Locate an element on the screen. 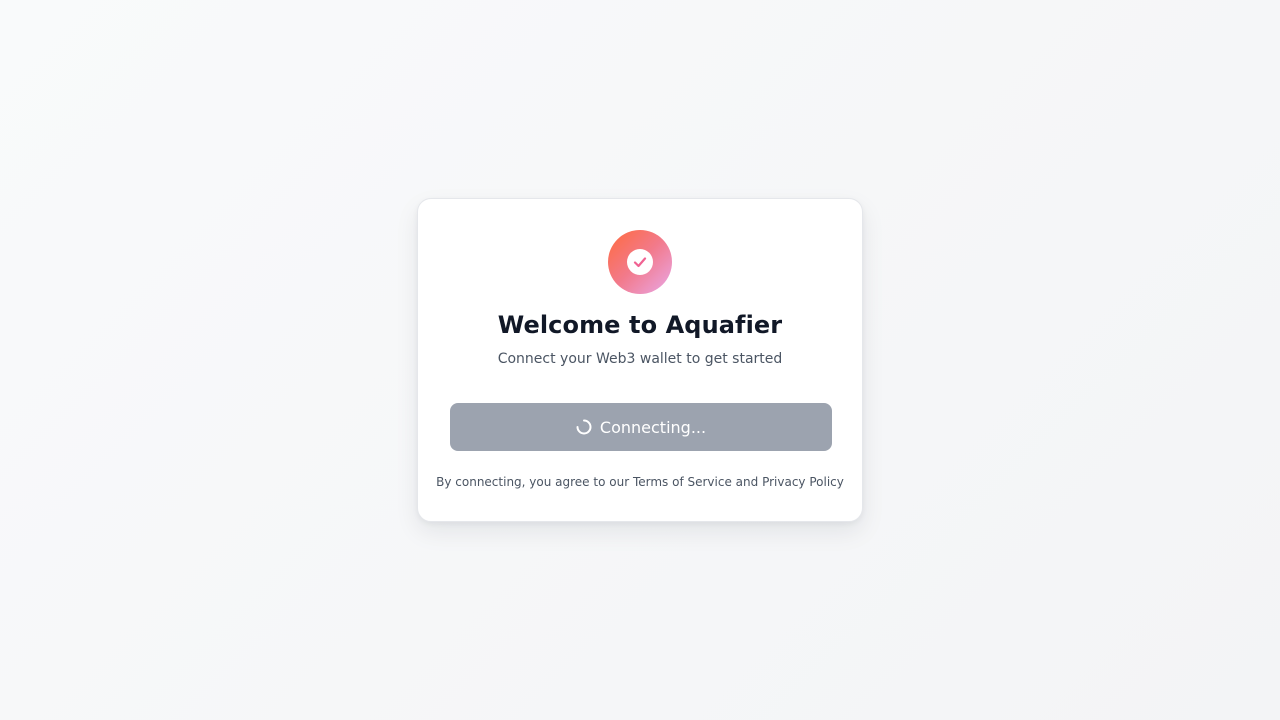  app-logo is located at coordinates (640, 262).